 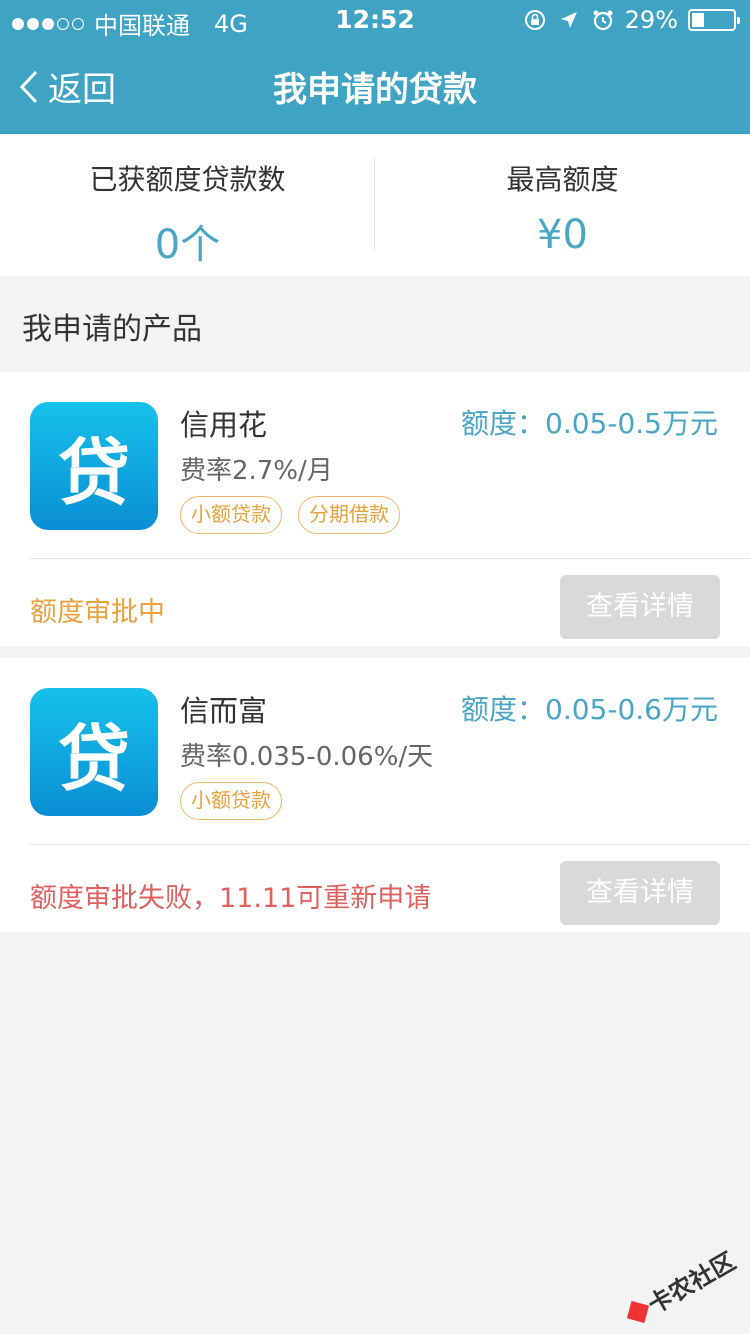 What do you see at coordinates (589, 709) in the screenshot?
I see `product-quota: 额度：0.05-0.6万元` at bounding box center [589, 709].